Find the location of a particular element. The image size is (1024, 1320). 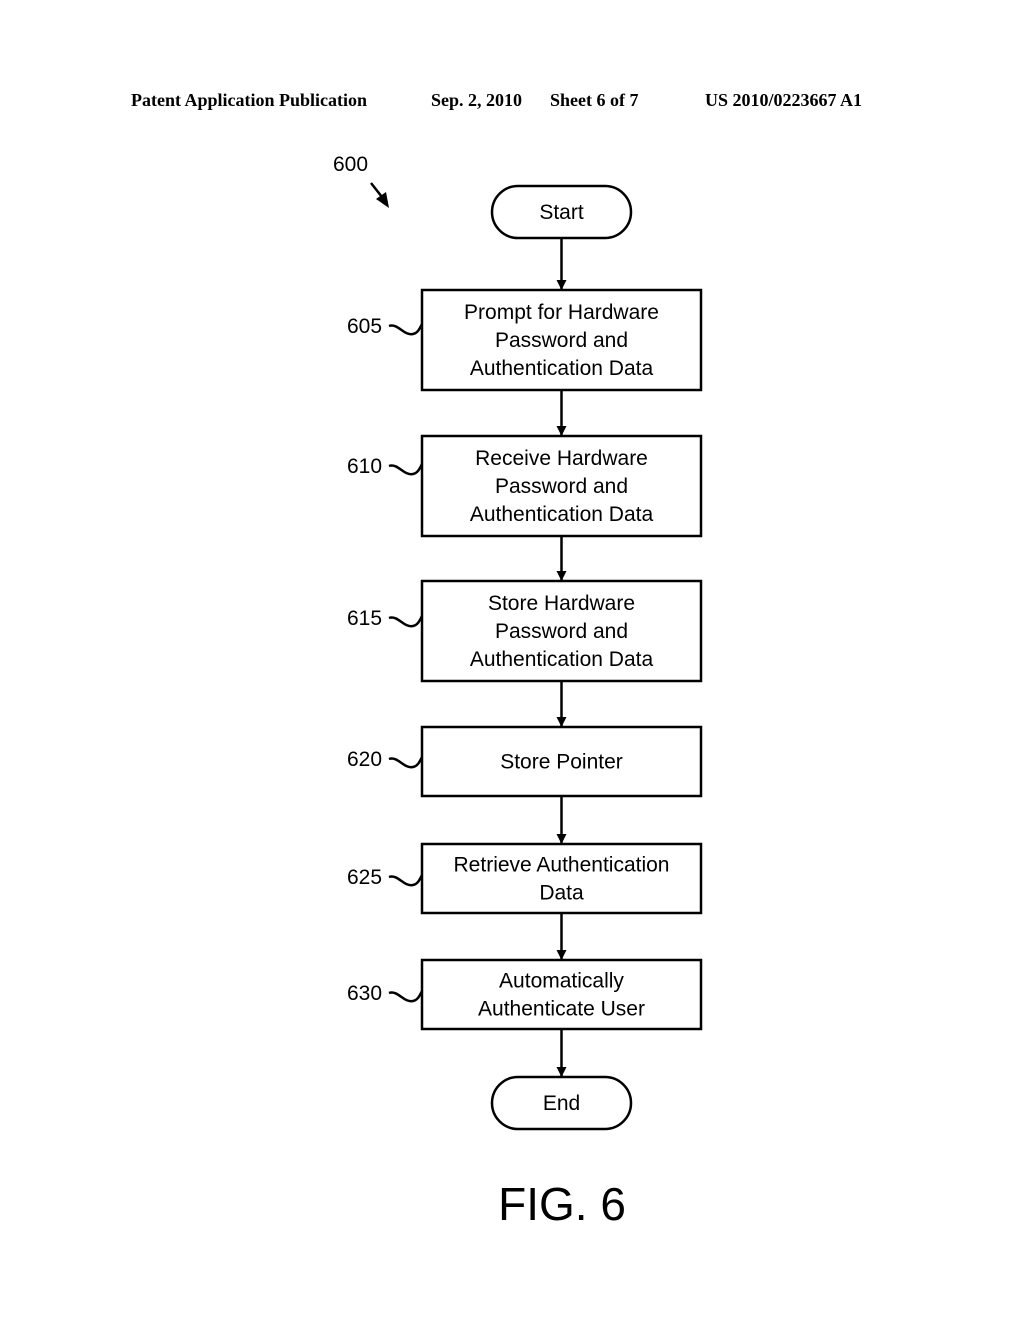

end-terminator: End is located at coordinates (561, 1103).